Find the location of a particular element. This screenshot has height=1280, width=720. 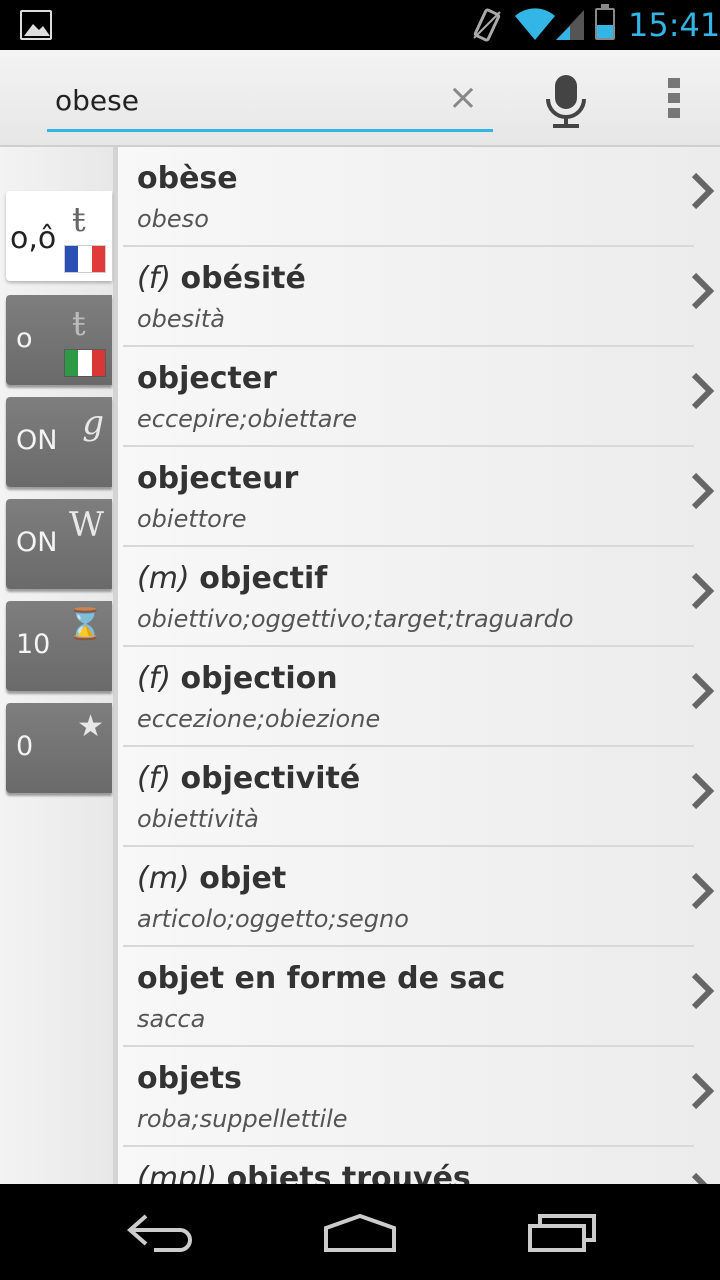

term: objets is located at coordinates (189, 1078).